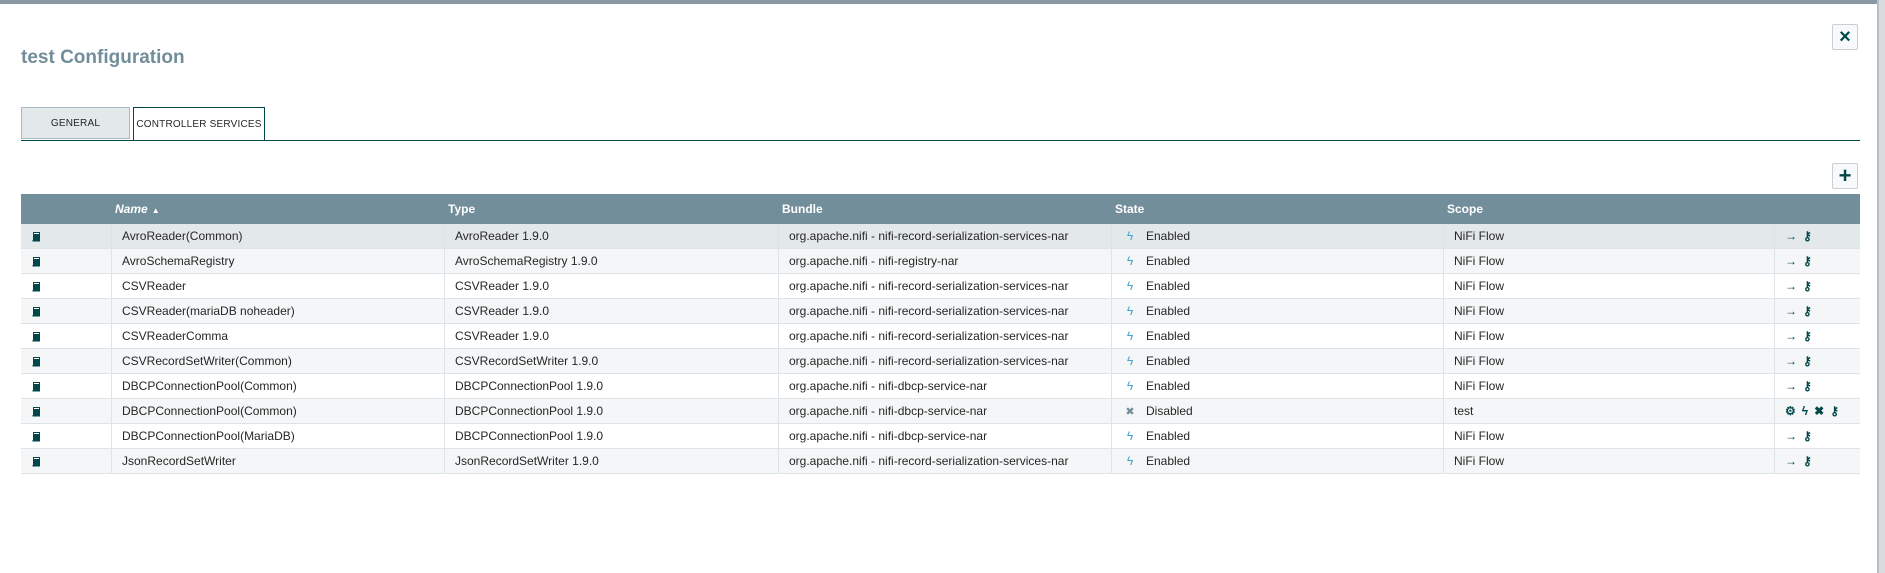  Describe the element at coordinates (1129, 209) in the screenshot. I see `column-header-state: State` at that location.